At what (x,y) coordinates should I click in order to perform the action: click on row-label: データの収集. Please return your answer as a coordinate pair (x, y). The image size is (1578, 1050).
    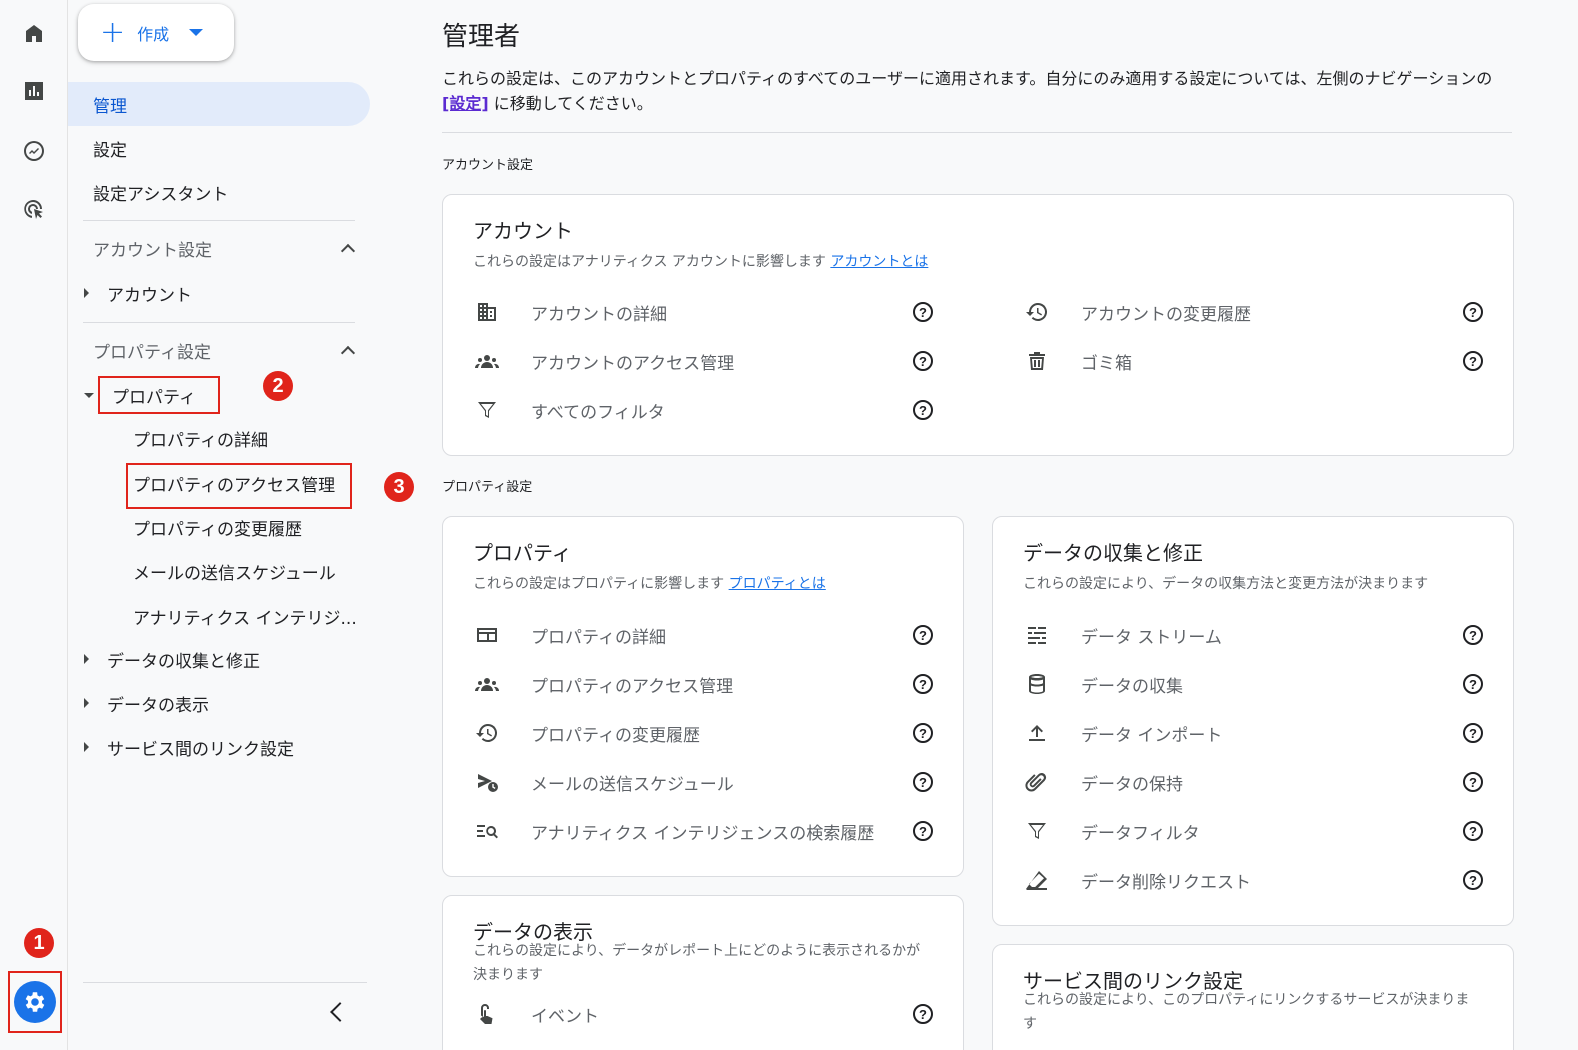
    Looking at the image, I should click on (1132, 686).